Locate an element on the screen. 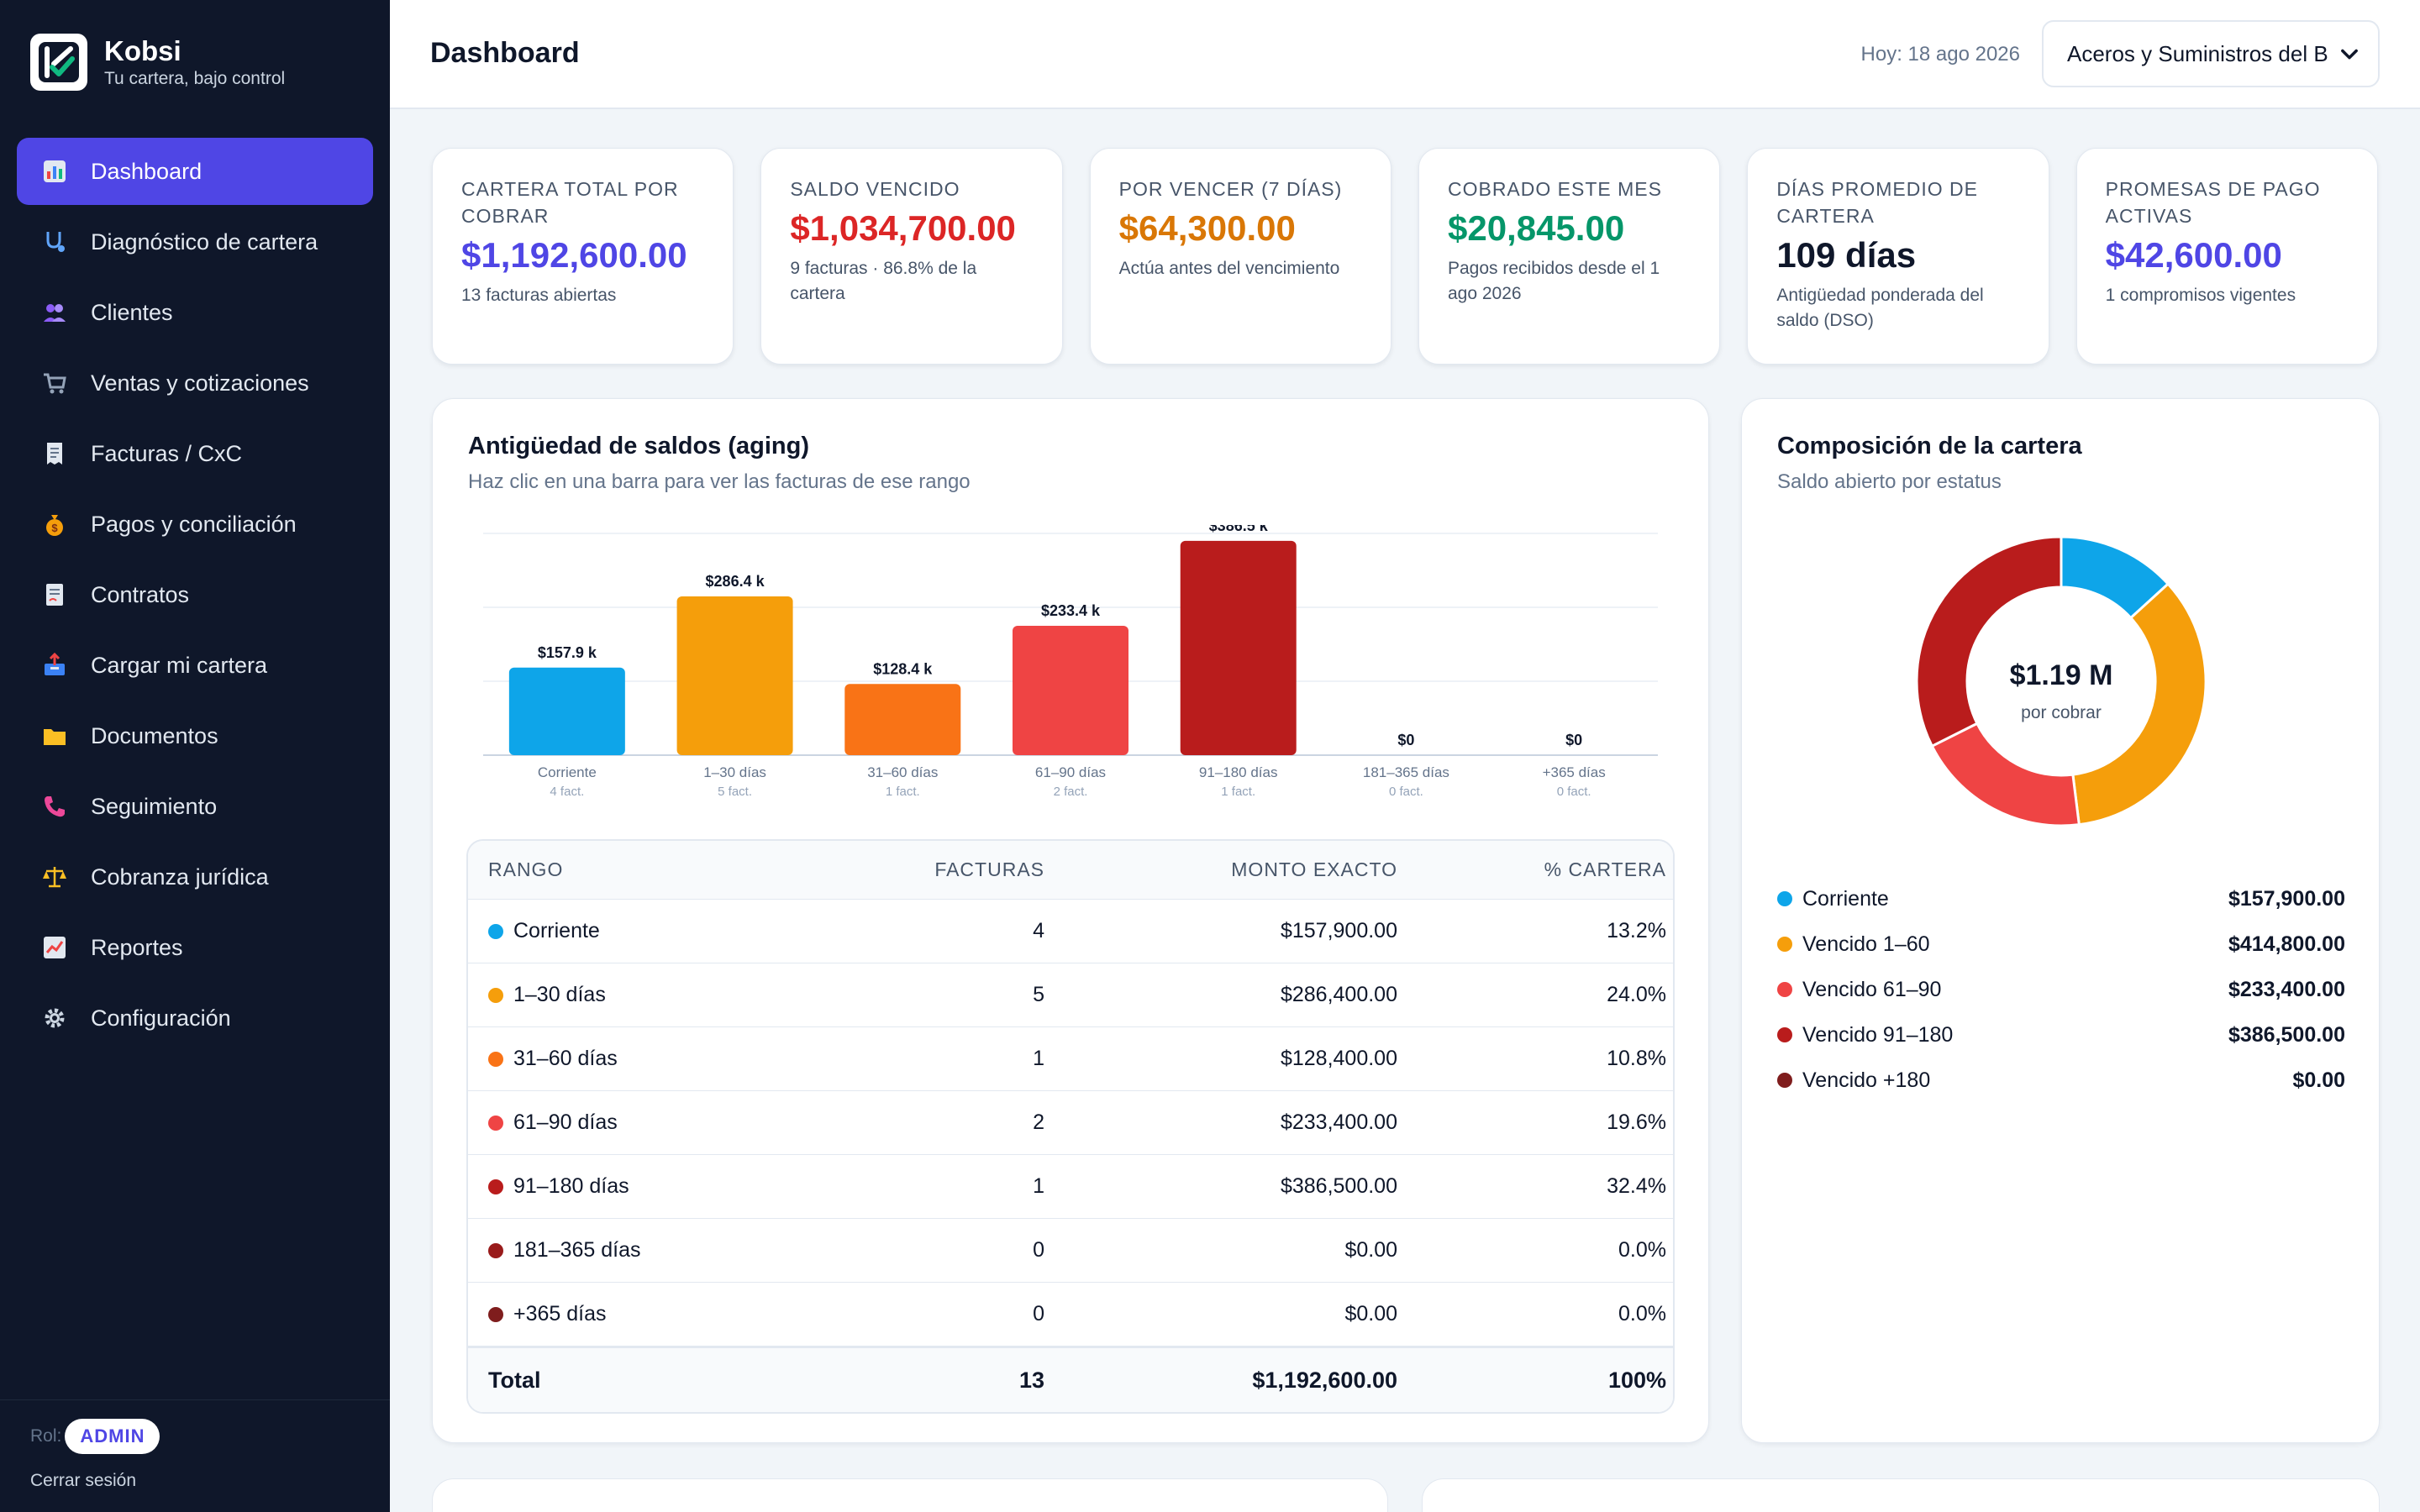 The height and width of the screenshot is (1512, 2420). table-row: 61–90 días 2 $233,400.00 19.6% is located at coordinates (1071, 1123).